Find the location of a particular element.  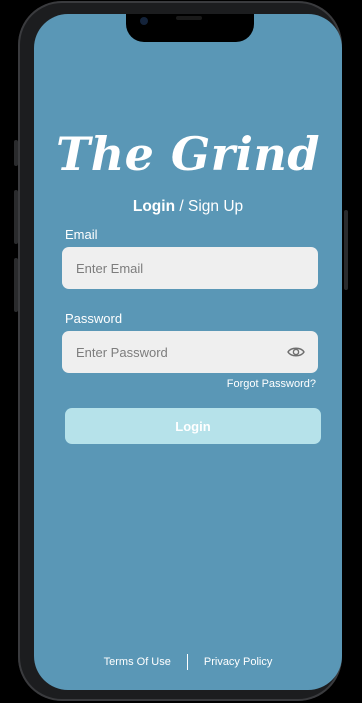

email-field is located at coordinates (190, 268).